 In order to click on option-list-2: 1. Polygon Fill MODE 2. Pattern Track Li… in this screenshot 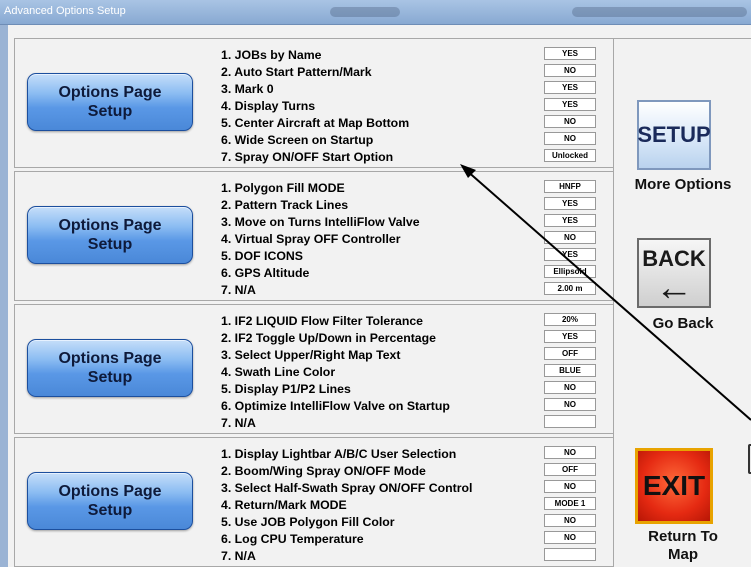, I will do `click(320, 239)`.